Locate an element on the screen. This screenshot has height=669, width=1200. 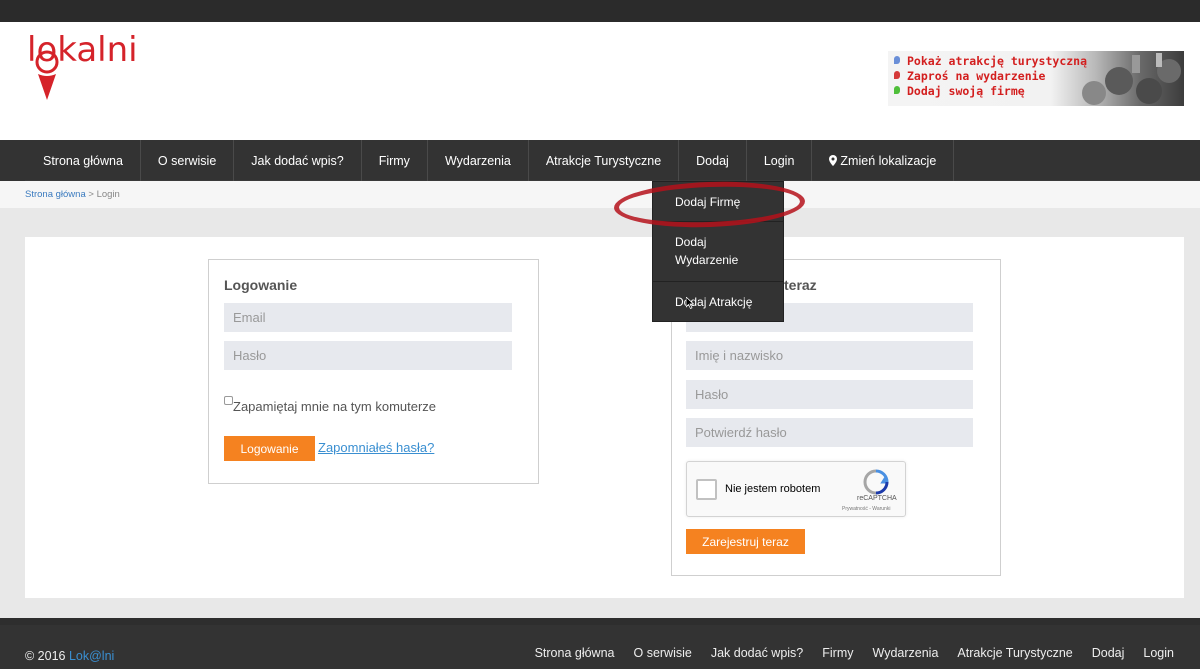
fullname-field: Imię i nazwisko is located at coordinates (829, 355).